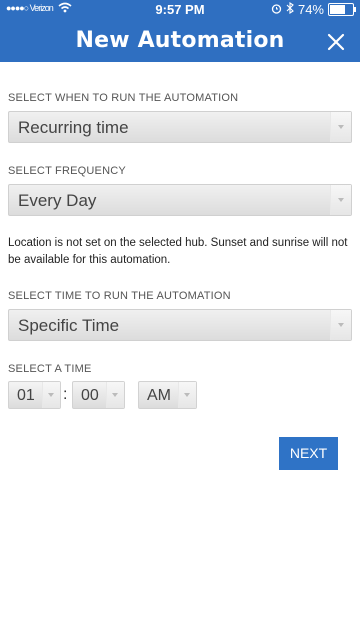 Image resolution: width=360 pixels, height=640 pixels. I want to click on time-mode-select-value: Specific Time, so click(69, 325).